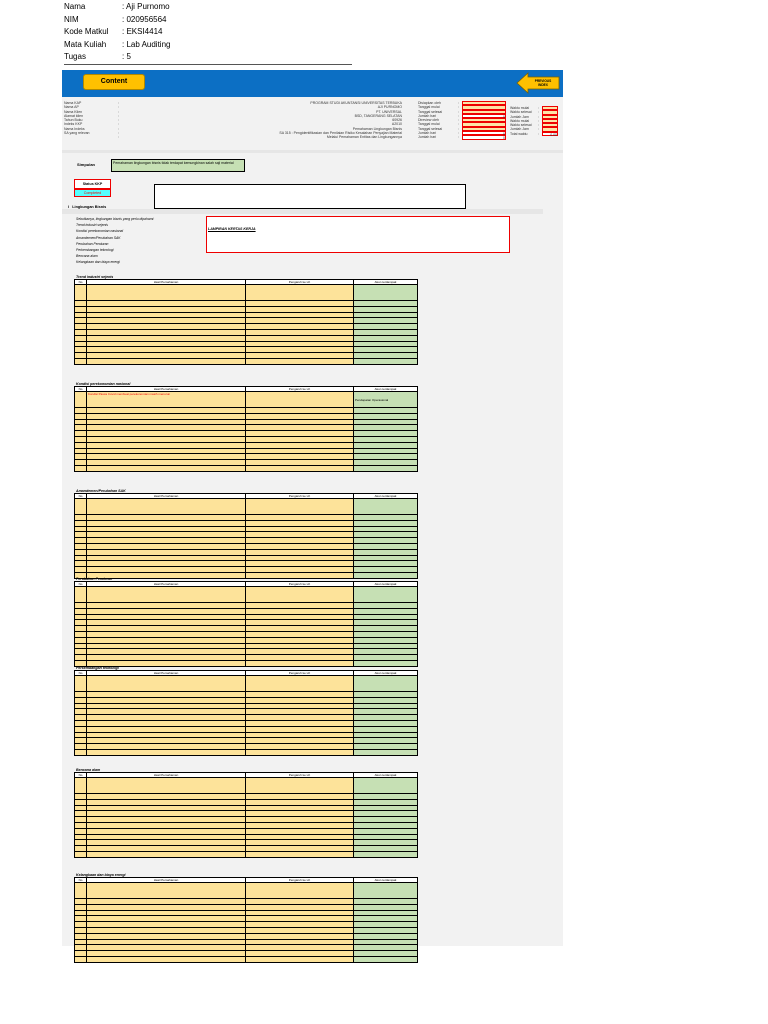  What do you see at coordinates (114, 82) in the screenshot?
I see `content-button: Content` at bounding box center [114, 82].